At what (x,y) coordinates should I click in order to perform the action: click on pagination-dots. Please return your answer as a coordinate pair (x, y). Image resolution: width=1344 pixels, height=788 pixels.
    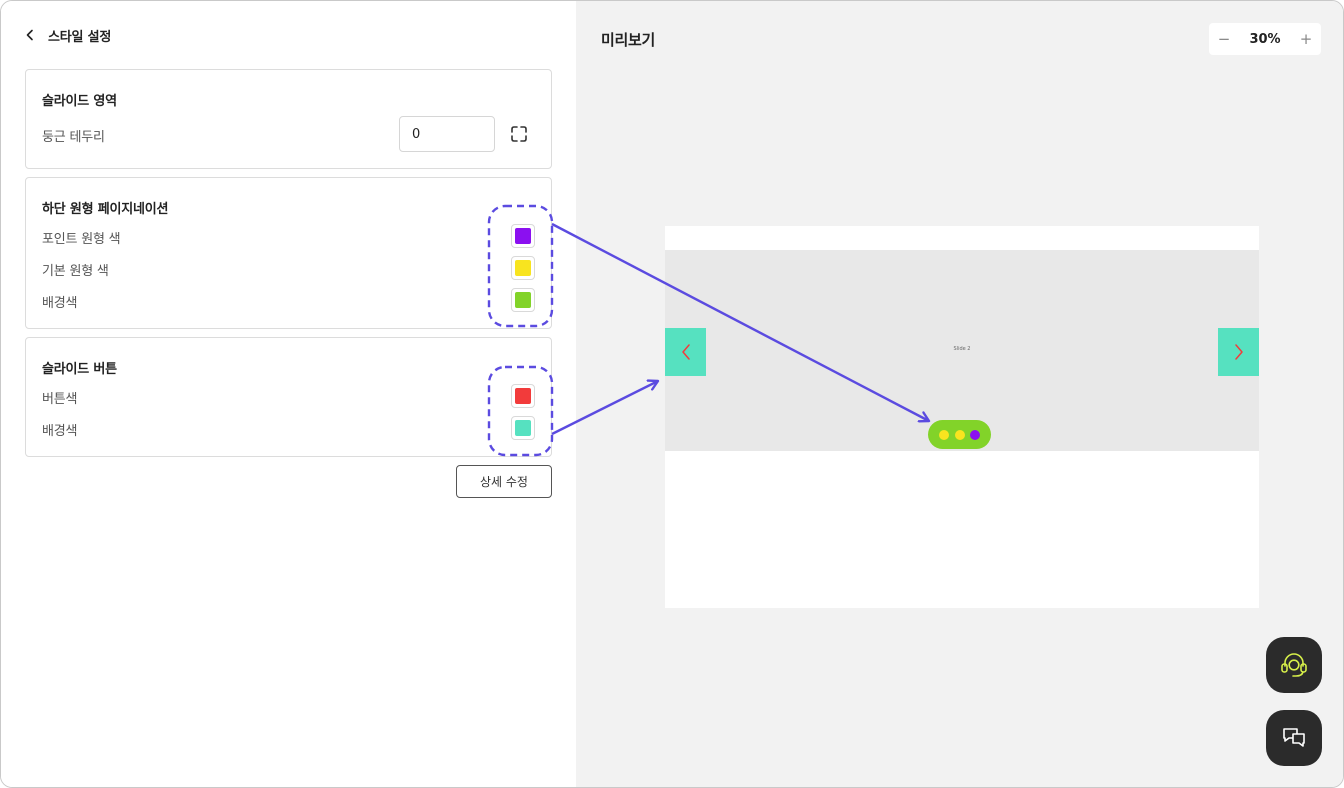
    Looking at the image, I should click on (959, 434).